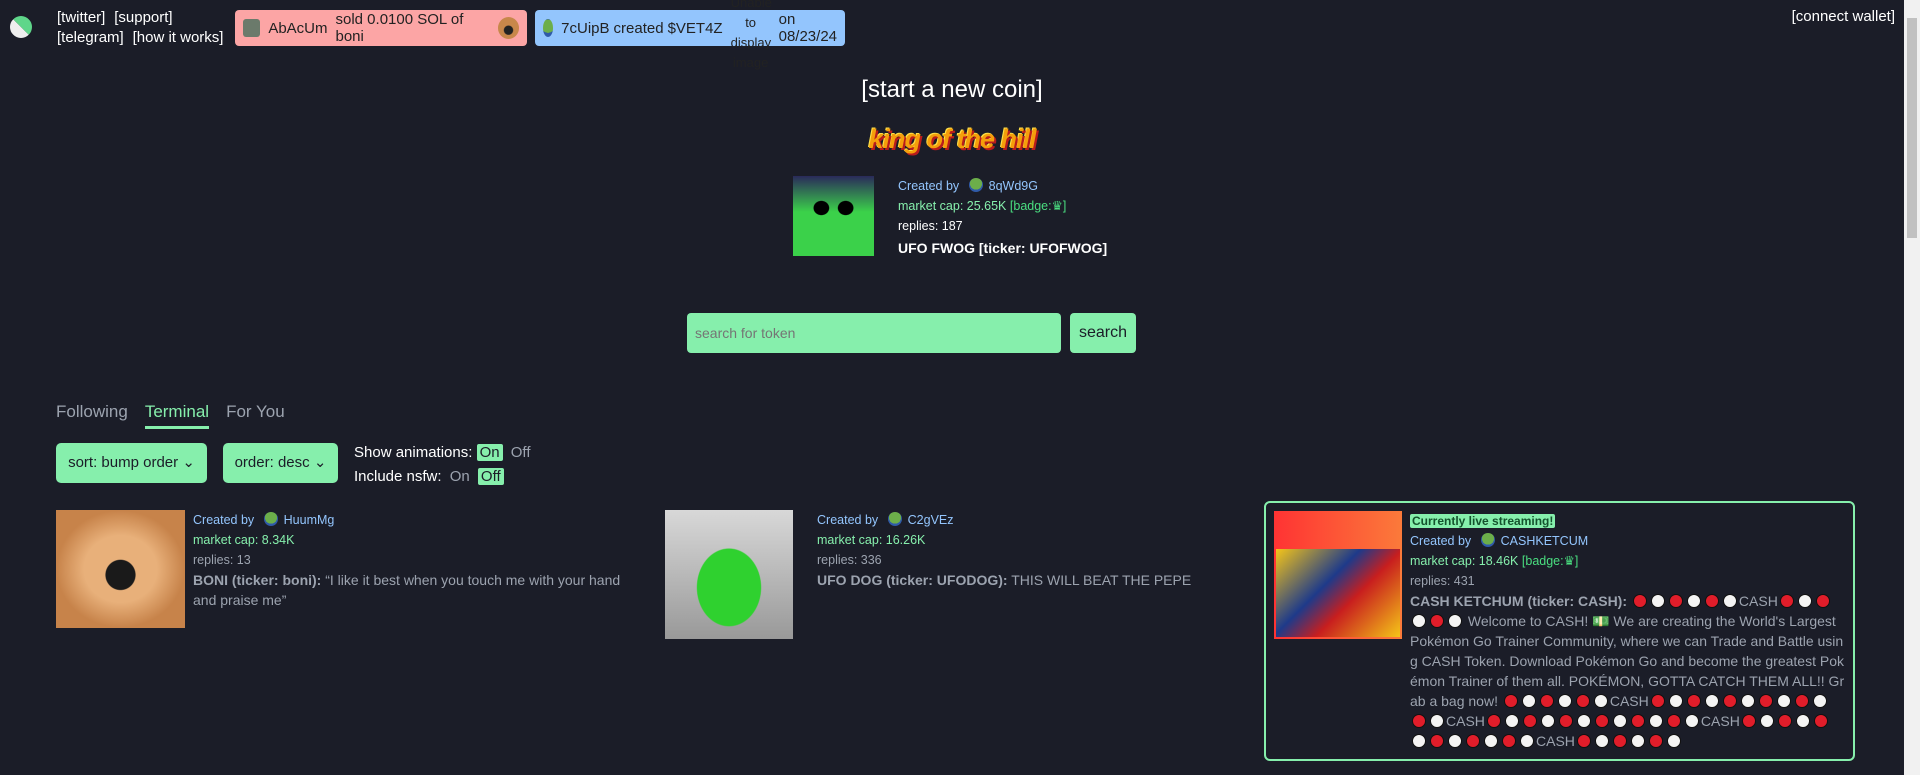  What do you see at coordinates (222, 560) in the screenshot?
I see `replies: replies: 13` at bounding box center [222, 560].